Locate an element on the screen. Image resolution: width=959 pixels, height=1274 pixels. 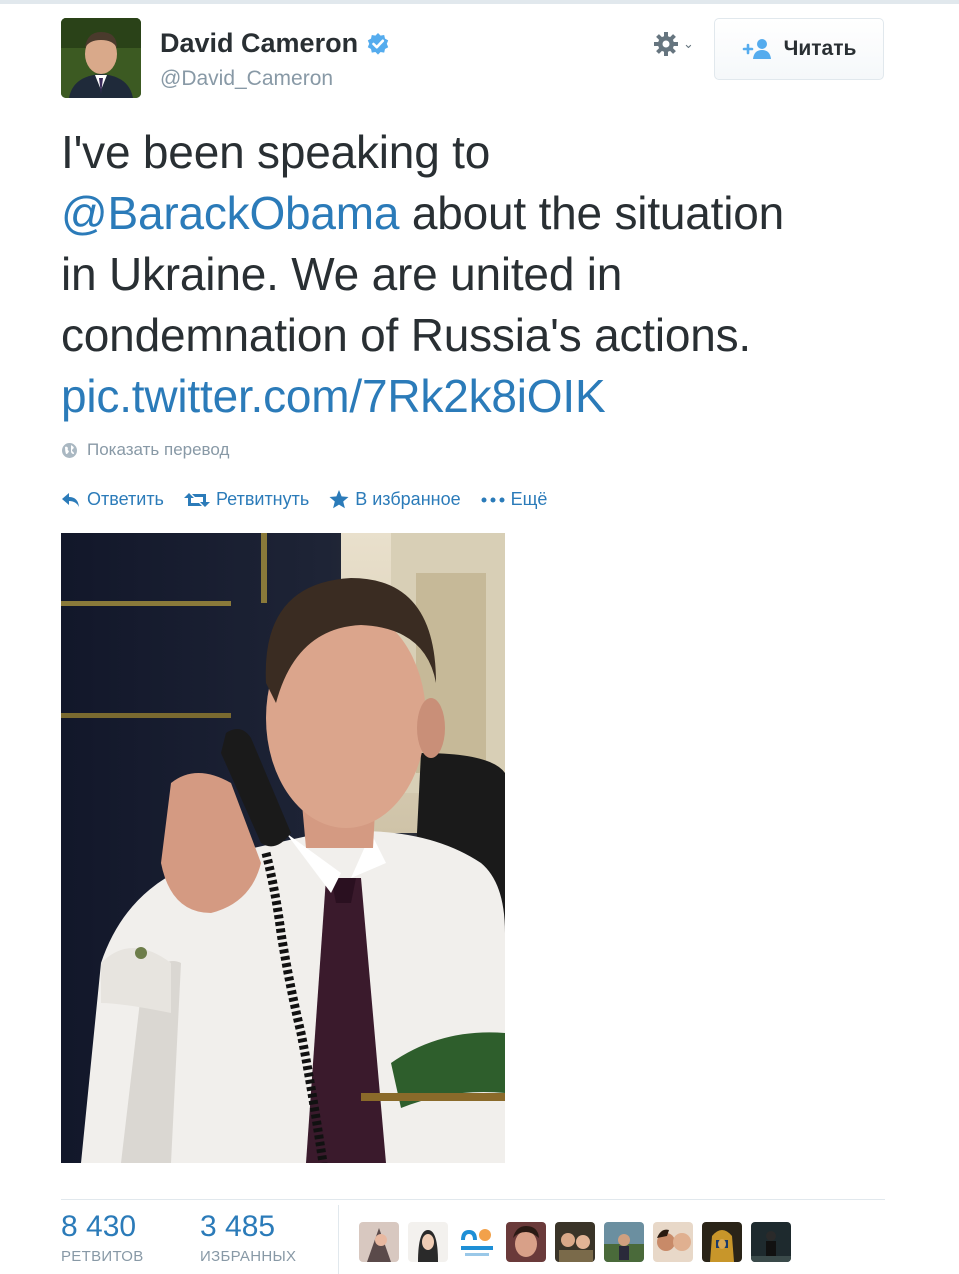
retweets-stat: 8 430 РЕТВИТОВ is located at coordinates (102, 1237).